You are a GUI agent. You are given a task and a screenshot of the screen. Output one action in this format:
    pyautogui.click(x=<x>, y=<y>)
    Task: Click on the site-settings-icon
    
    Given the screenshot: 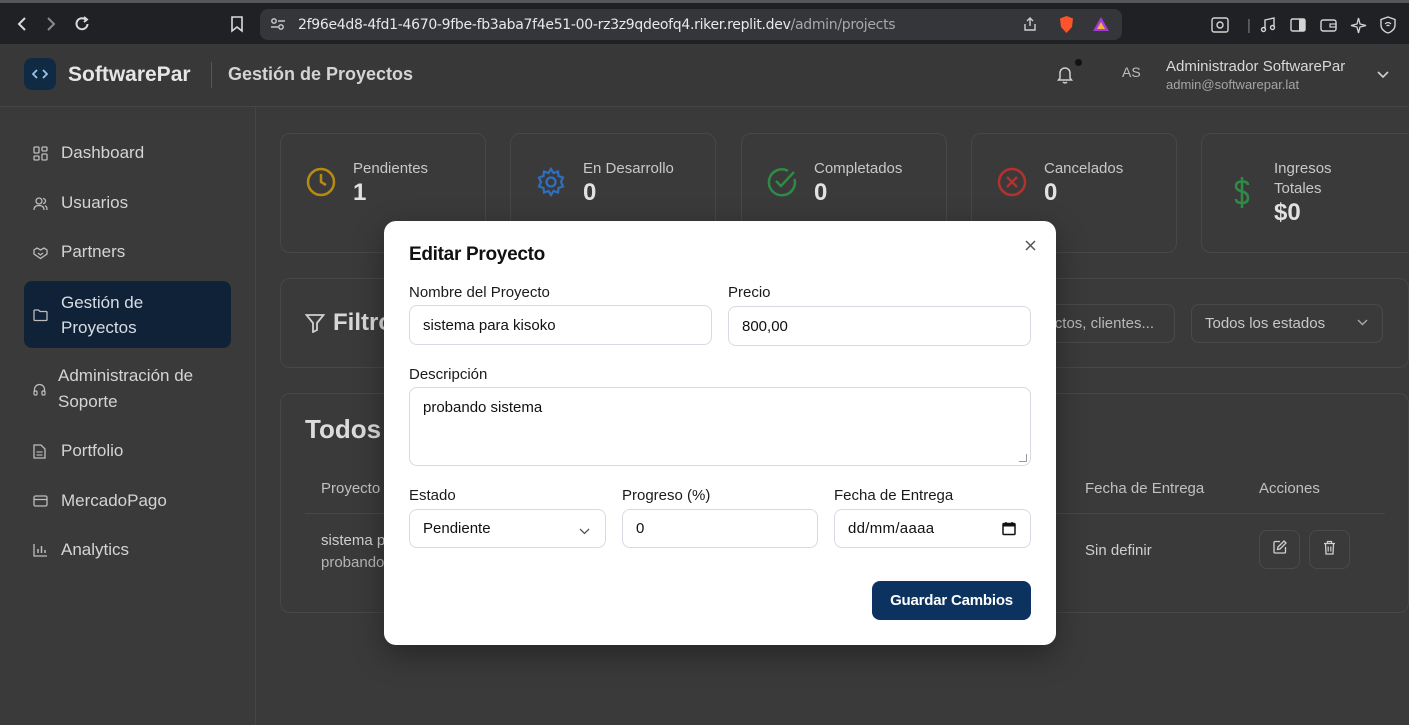 What is the action you would take?
    pyautogui.click(x=278, y=26)
    